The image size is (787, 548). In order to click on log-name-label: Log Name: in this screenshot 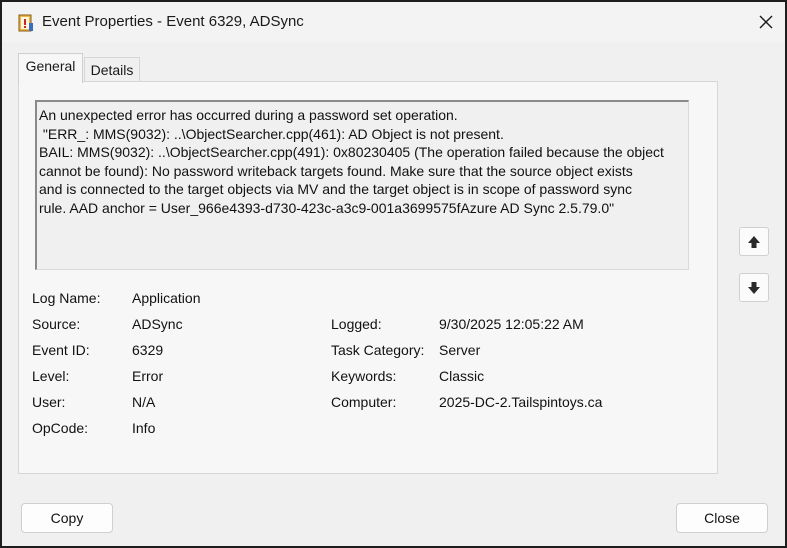, I will do `click(66, 298)`.